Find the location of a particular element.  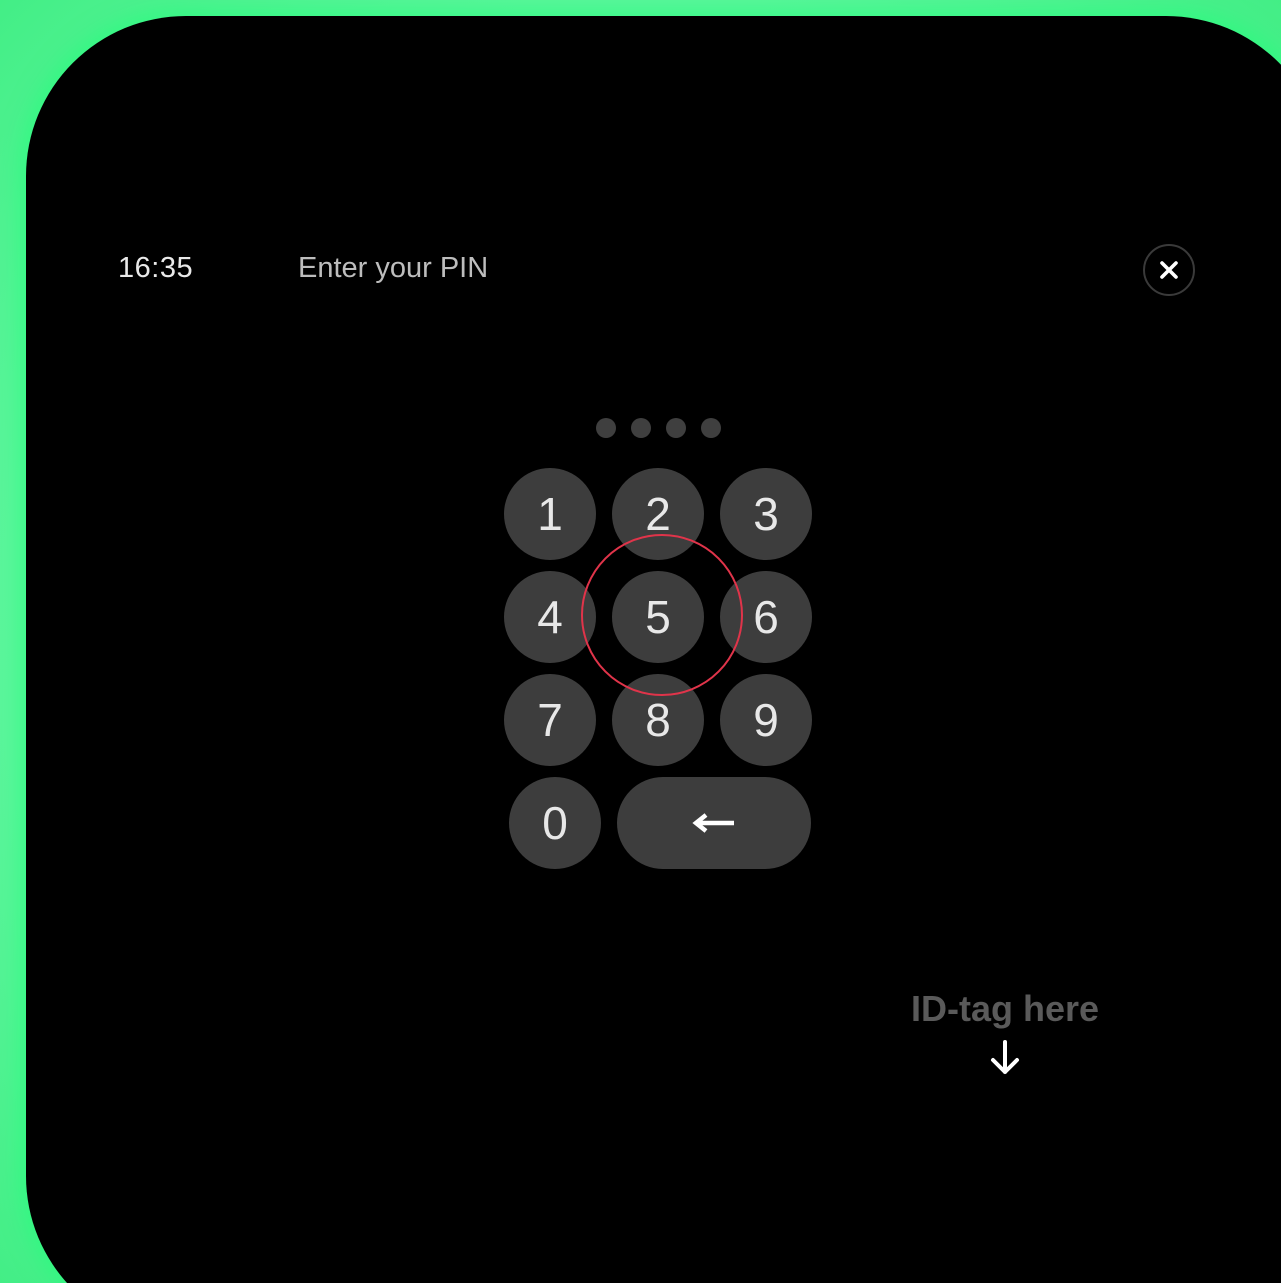

left-arrow-icon is located at coordinates (713, 823).